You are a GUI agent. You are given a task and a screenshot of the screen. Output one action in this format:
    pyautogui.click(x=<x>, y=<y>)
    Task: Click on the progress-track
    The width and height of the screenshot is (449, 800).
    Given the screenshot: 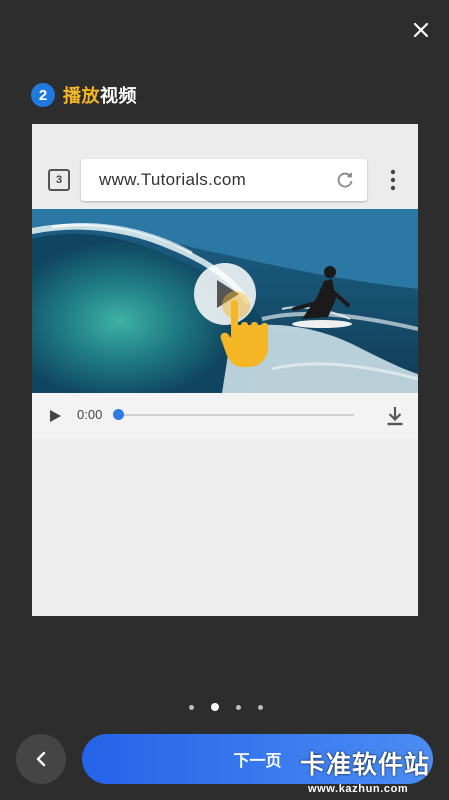 What is the action you would take?
    pyautogui.click(x=236, y=415)
    